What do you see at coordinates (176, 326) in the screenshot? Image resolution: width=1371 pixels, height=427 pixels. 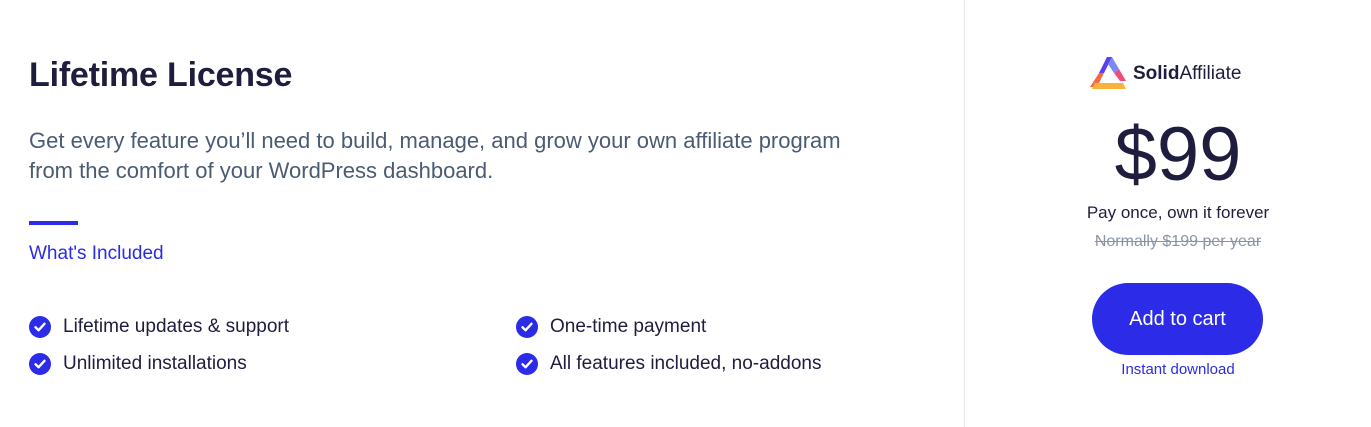 I see `feature-label: Lifetime updates & support` at bounding box center [176, 326].